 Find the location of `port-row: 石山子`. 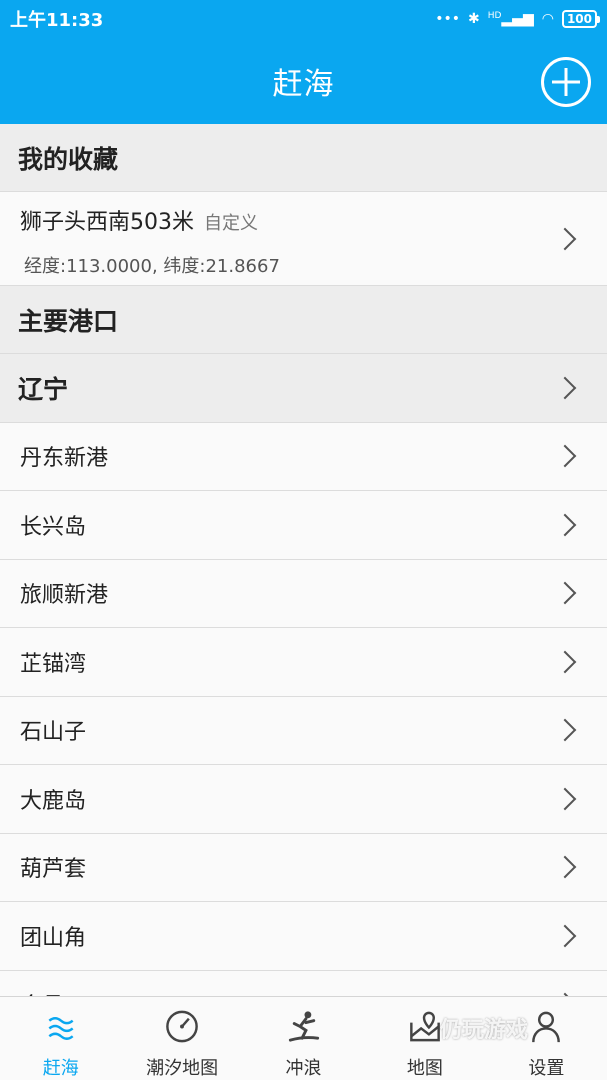

port-row: 石山子 is located at coordinates (303, 730).